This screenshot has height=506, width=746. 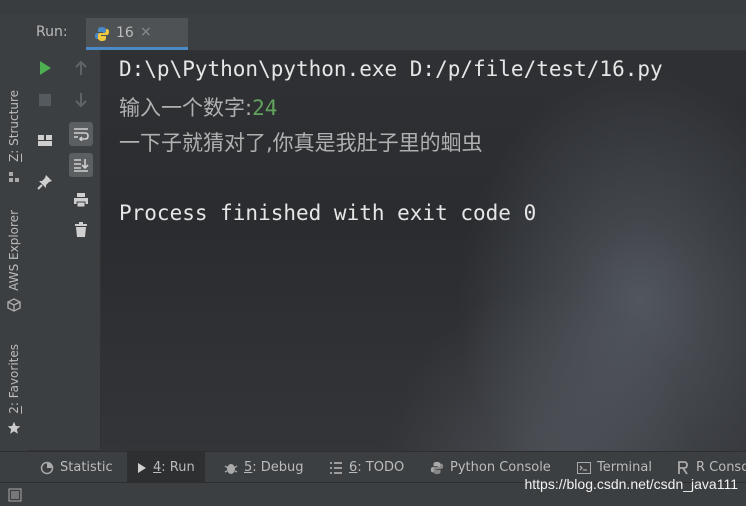 What do you see at coordinates (174, 467) in the screenshot?
I see `run-tool-tab-label: 4: Run` at bounding box center [174, 467].